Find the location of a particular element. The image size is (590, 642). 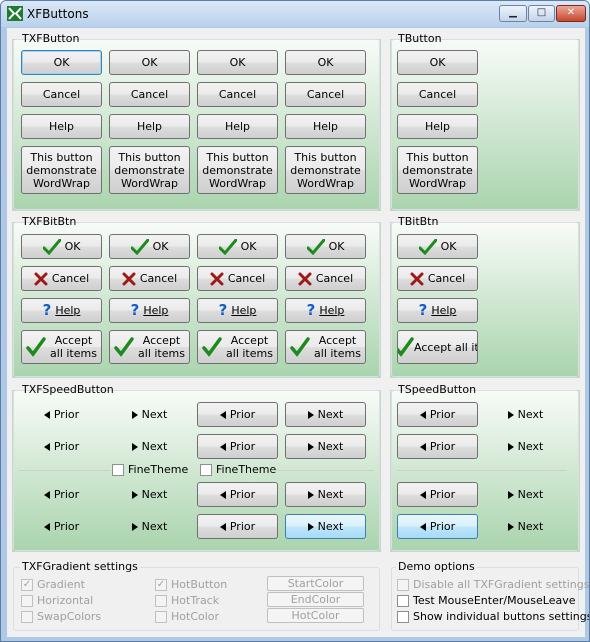

txfspeedbutton-group-title: TXFSpeedButton is located at coordinates (68, 389).